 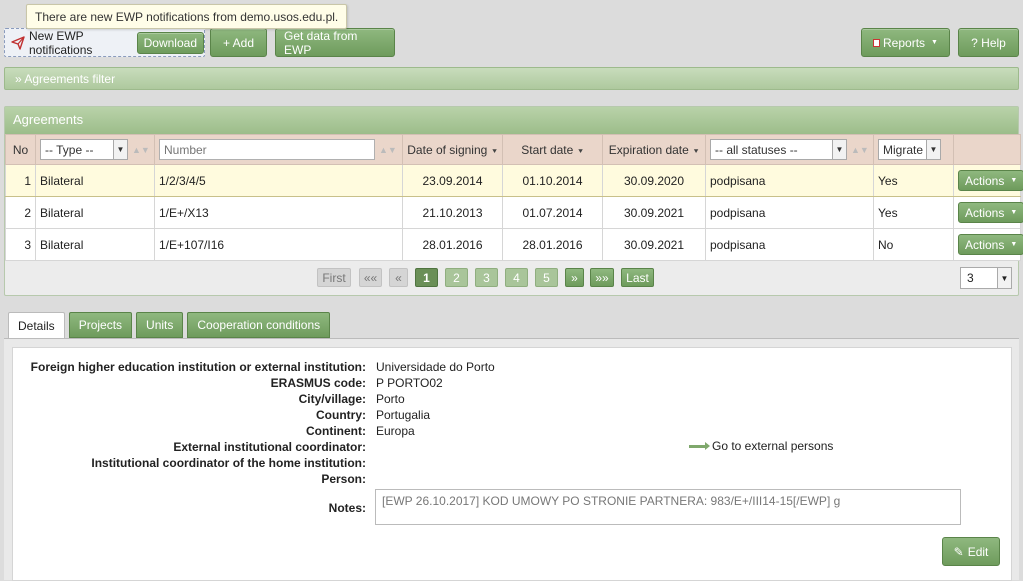 I want to click on page-size-value: 3, so click(x=970, y=278).